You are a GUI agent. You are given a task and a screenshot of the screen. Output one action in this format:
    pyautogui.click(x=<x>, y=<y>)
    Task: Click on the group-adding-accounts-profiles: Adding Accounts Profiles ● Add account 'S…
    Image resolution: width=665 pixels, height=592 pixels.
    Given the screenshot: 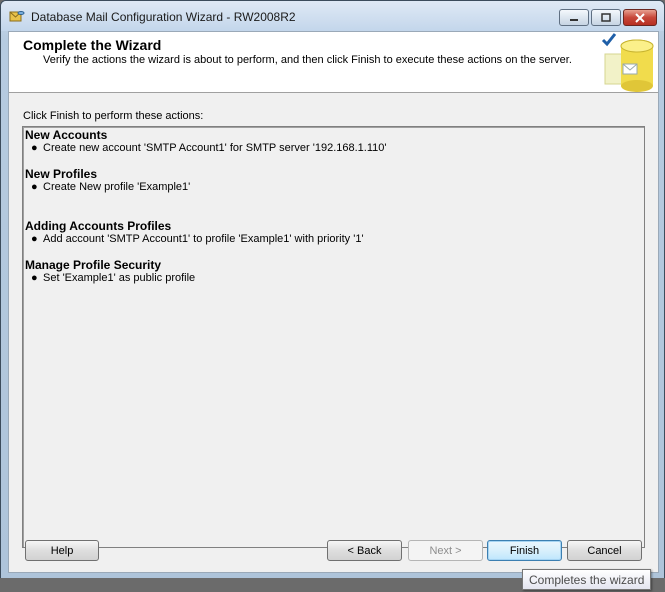 What is the action you would take?
    pyautogui.click(x=194, y=233)
    